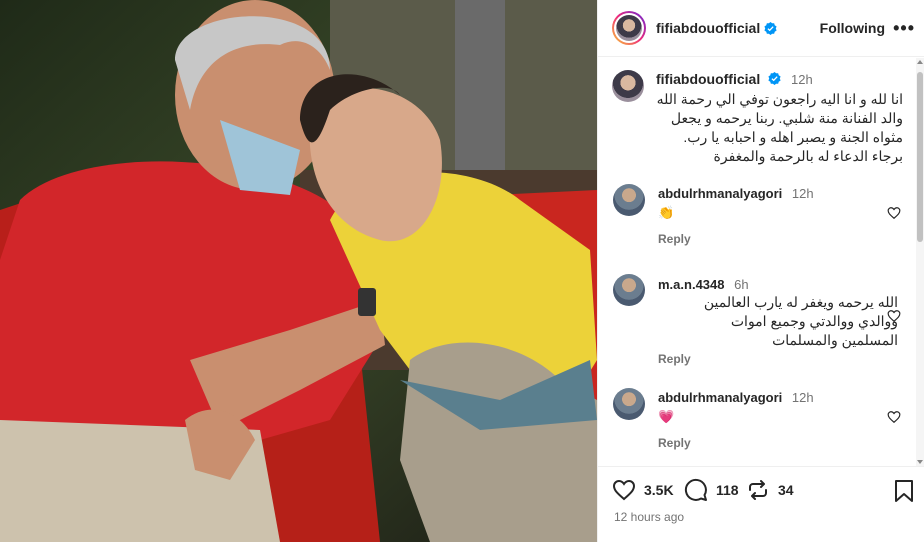  Describe the element at coordinates (629, 28) in the screenshot. I see `author-avatar` at that location.